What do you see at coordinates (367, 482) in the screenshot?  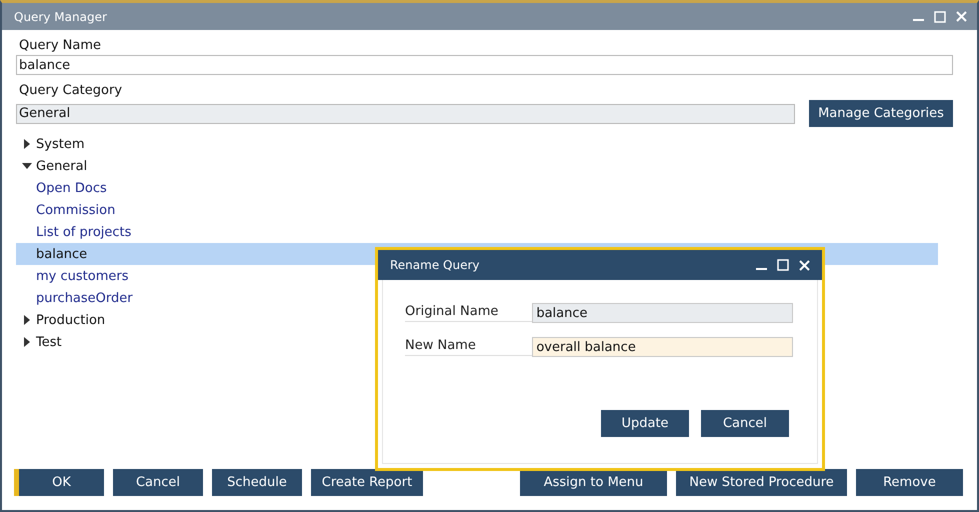 I see `create-report-button: Create Report` at bounding box center [367, 482].